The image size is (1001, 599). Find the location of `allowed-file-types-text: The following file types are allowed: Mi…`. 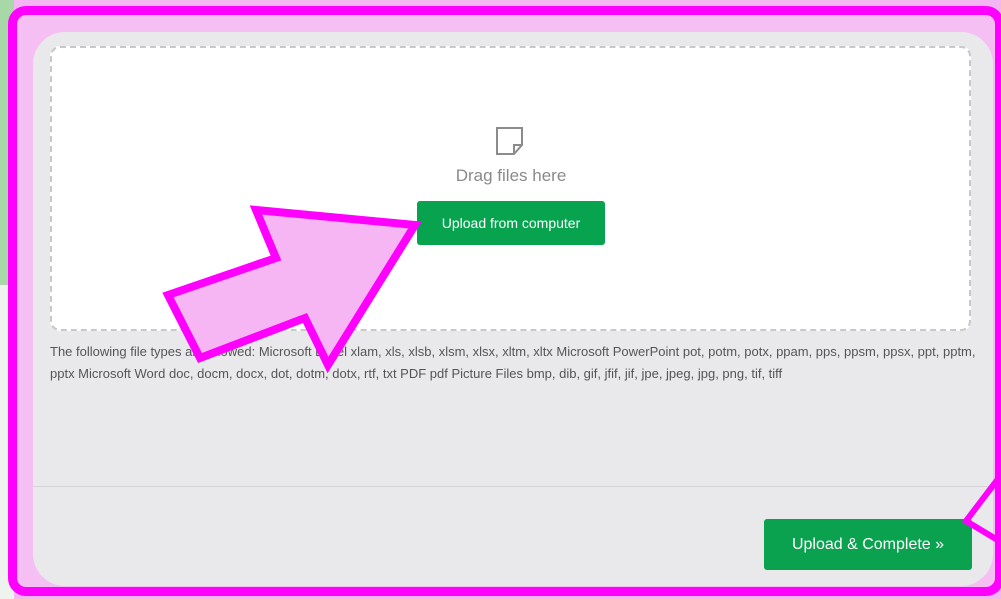

allowed-file-types-text: The following file types are allowed: Mi… is located at coordinates (513, 362).